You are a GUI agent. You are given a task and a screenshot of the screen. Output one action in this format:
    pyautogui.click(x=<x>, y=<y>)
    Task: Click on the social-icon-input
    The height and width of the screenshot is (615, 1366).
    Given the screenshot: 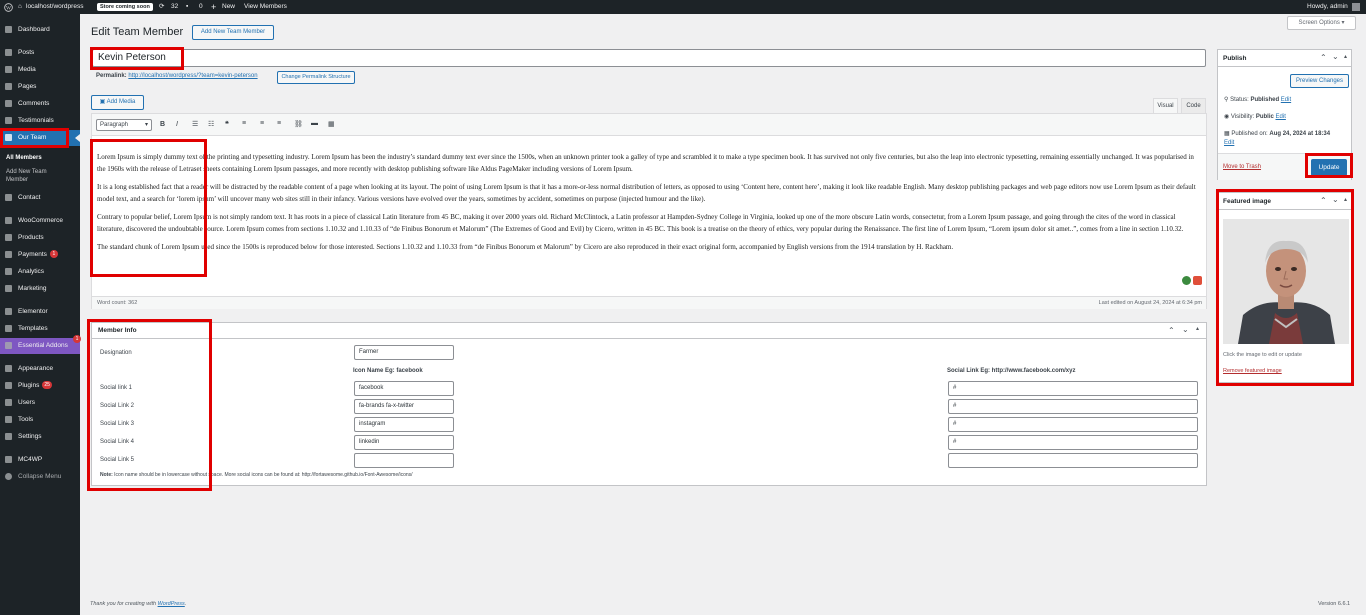 What is the action you would take?
    pyautogui.click(x=404, y=460)
    